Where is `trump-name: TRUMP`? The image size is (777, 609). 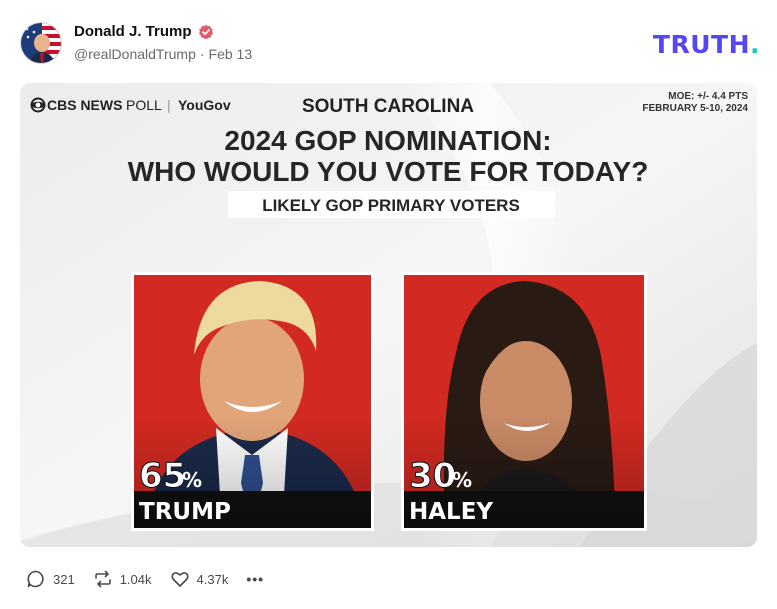
trump-name: TRUMP is located at coordinates (185, 512).